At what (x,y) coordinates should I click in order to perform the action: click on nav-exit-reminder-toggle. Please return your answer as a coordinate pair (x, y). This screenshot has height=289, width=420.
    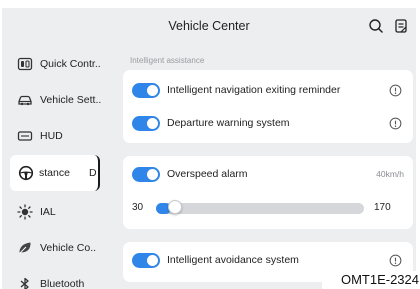
    Looking at the image, I should click on (146, 90).